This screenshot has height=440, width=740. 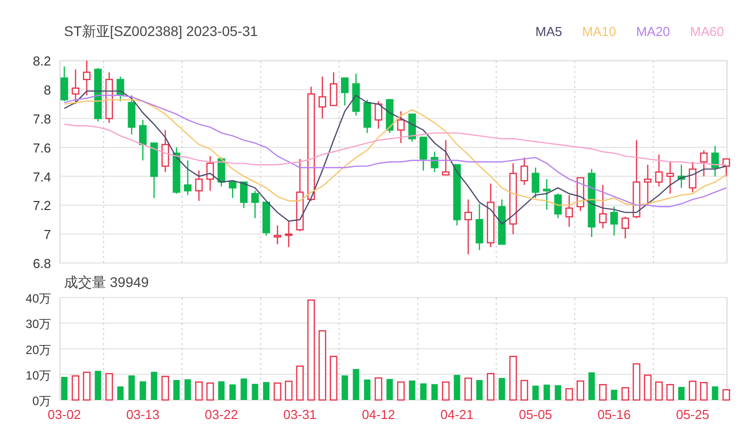 I want to click on date-label: 03-02, so click(x=64, y=414).